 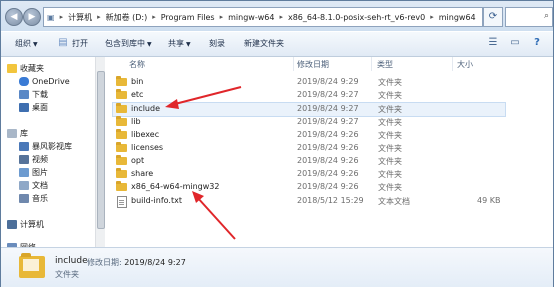 I want to click on annotation-arrow-mingw32, so click(x=214, y=215).